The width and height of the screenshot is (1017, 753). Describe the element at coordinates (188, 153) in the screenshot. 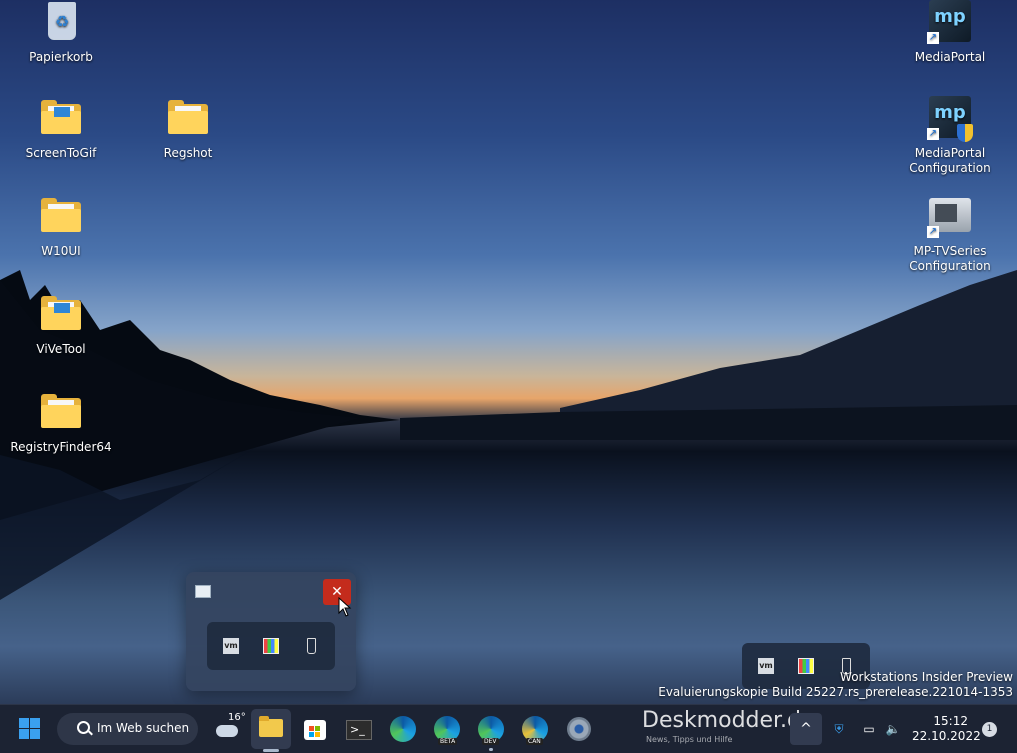

I see `desktop-icon-label: Regshot` at that location.